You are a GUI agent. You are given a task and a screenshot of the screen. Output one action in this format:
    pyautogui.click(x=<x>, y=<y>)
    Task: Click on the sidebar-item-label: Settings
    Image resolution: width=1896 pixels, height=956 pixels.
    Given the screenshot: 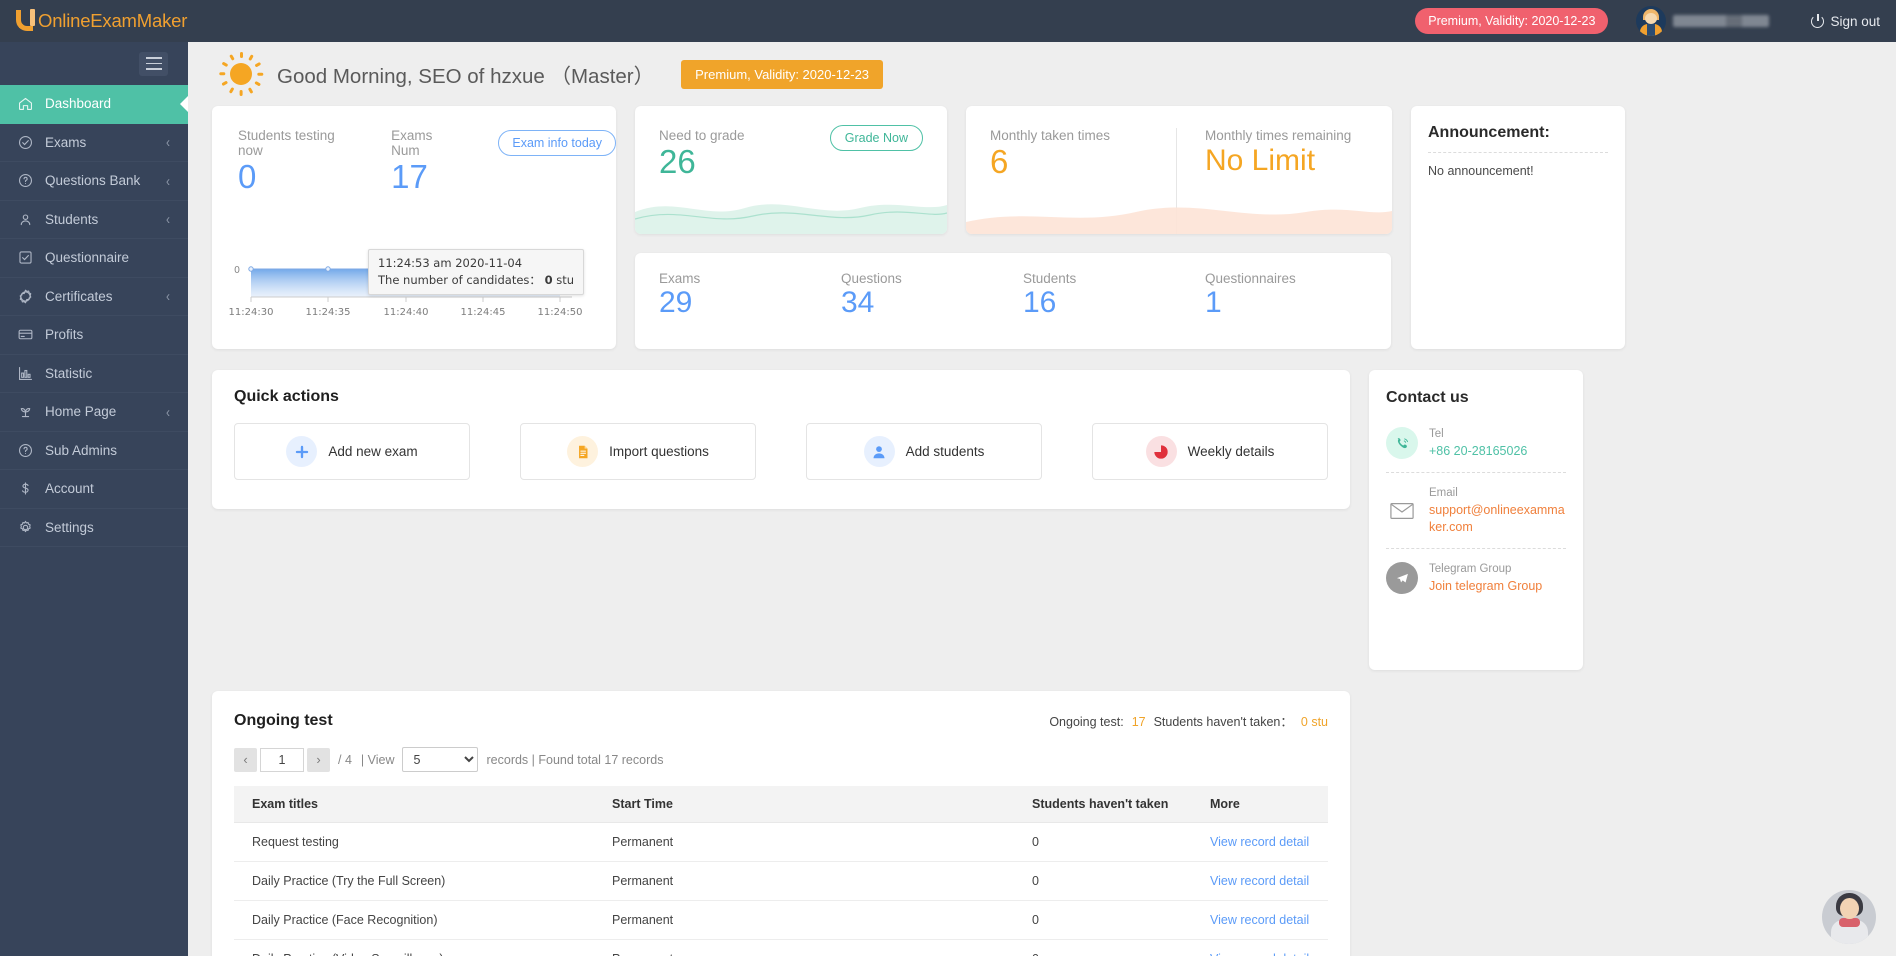 What is the action you would take?
    pyautogui.click(x=69, y=527)
    